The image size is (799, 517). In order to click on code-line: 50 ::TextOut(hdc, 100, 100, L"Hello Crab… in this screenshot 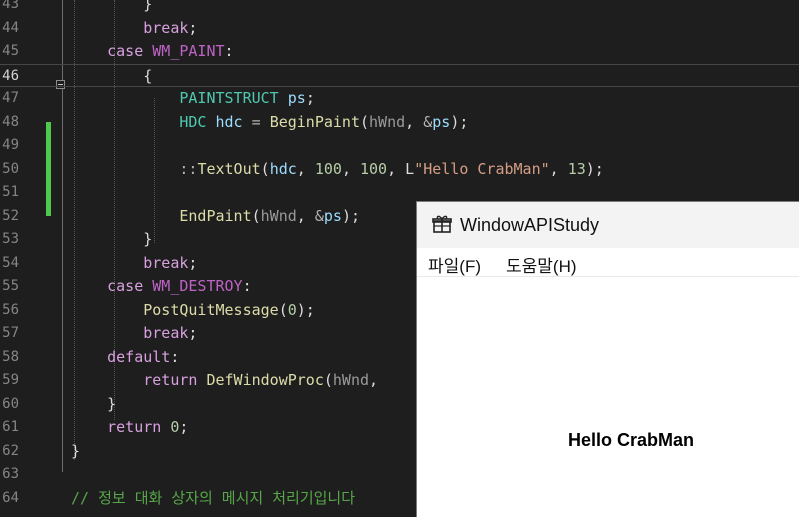, I will do `click(399, 170)`.